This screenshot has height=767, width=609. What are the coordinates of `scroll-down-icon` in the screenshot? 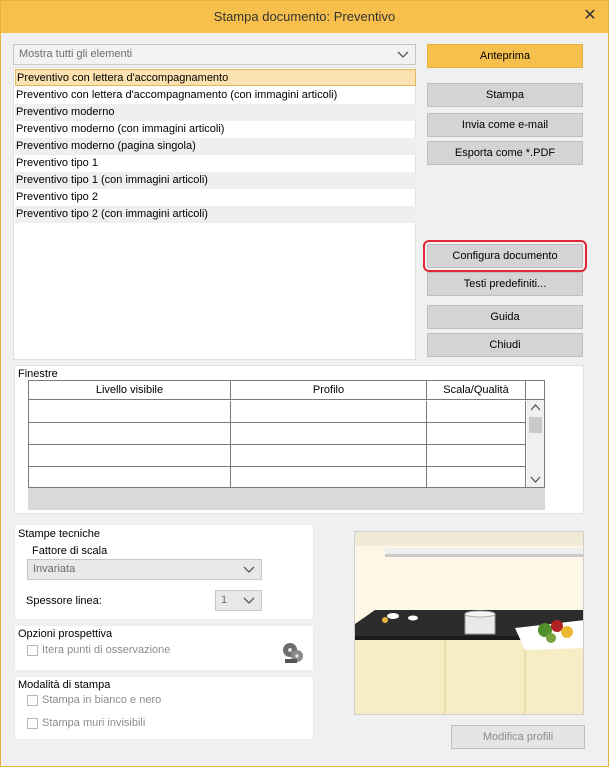 It's located at (535, 479).